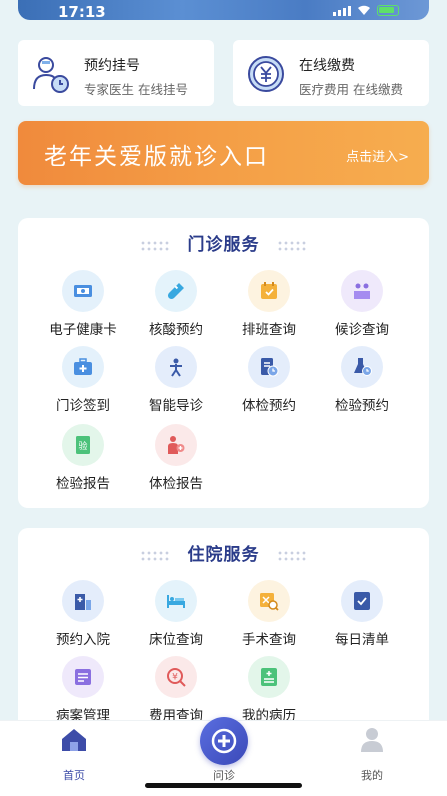 The height and width of the screenshot is (796, 447). I want to click on appointment-card: 预约挂号 专家医生 在线挂号, so click(116, 73).